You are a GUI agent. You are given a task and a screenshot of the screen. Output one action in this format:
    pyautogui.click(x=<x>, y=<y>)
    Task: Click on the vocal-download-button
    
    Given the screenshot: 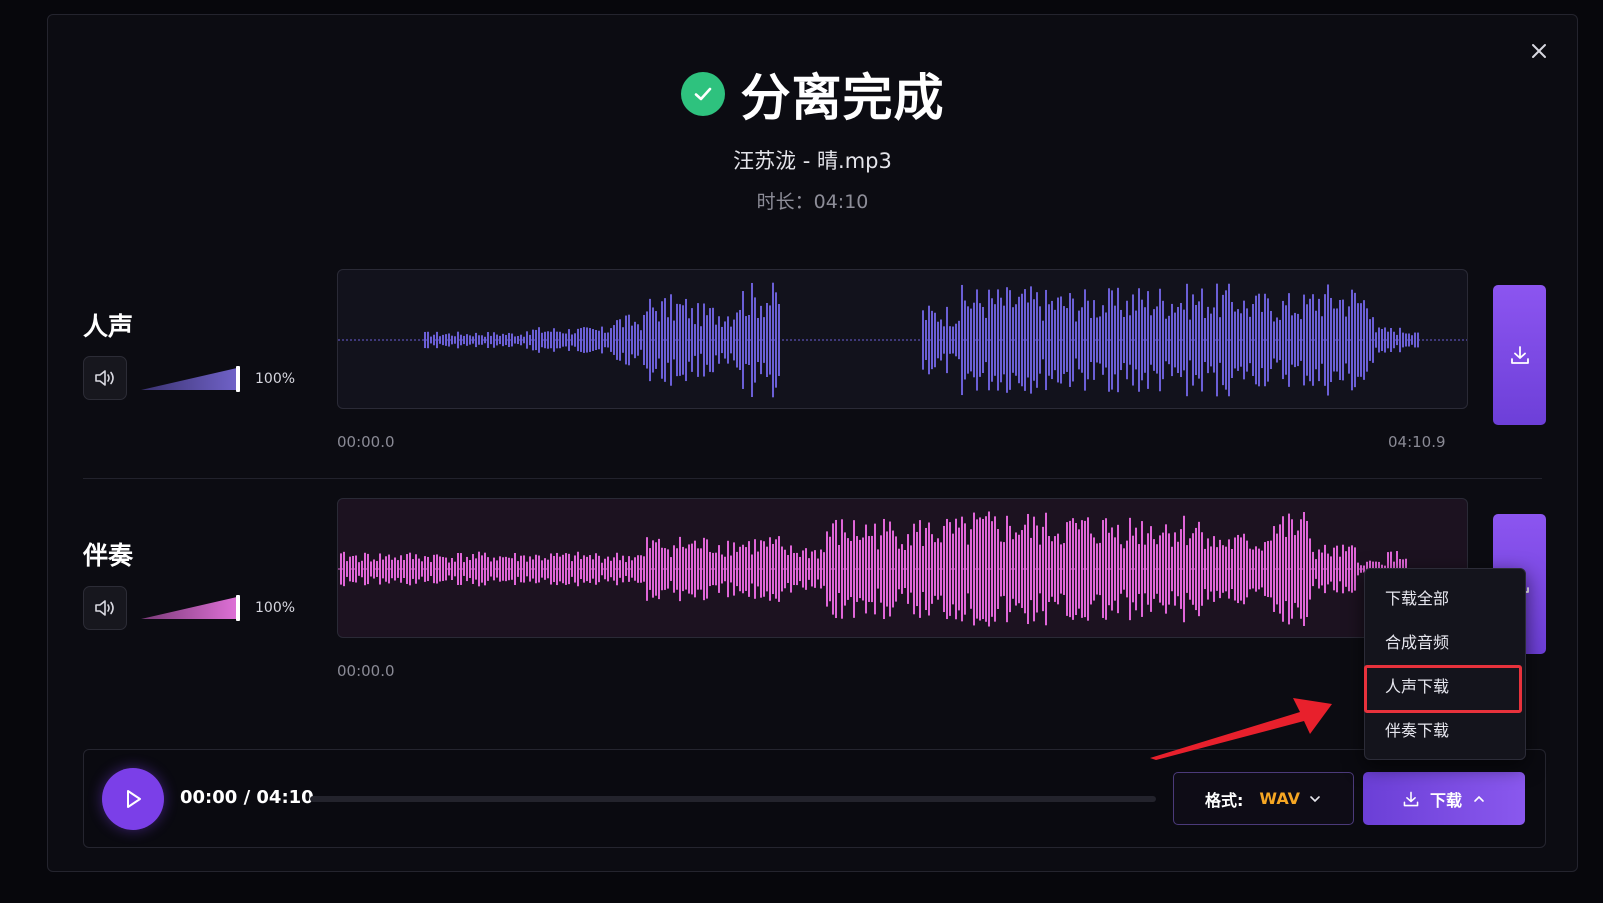 What is the action you would take?
    pyautogui.click(x=1519, y=355)
    